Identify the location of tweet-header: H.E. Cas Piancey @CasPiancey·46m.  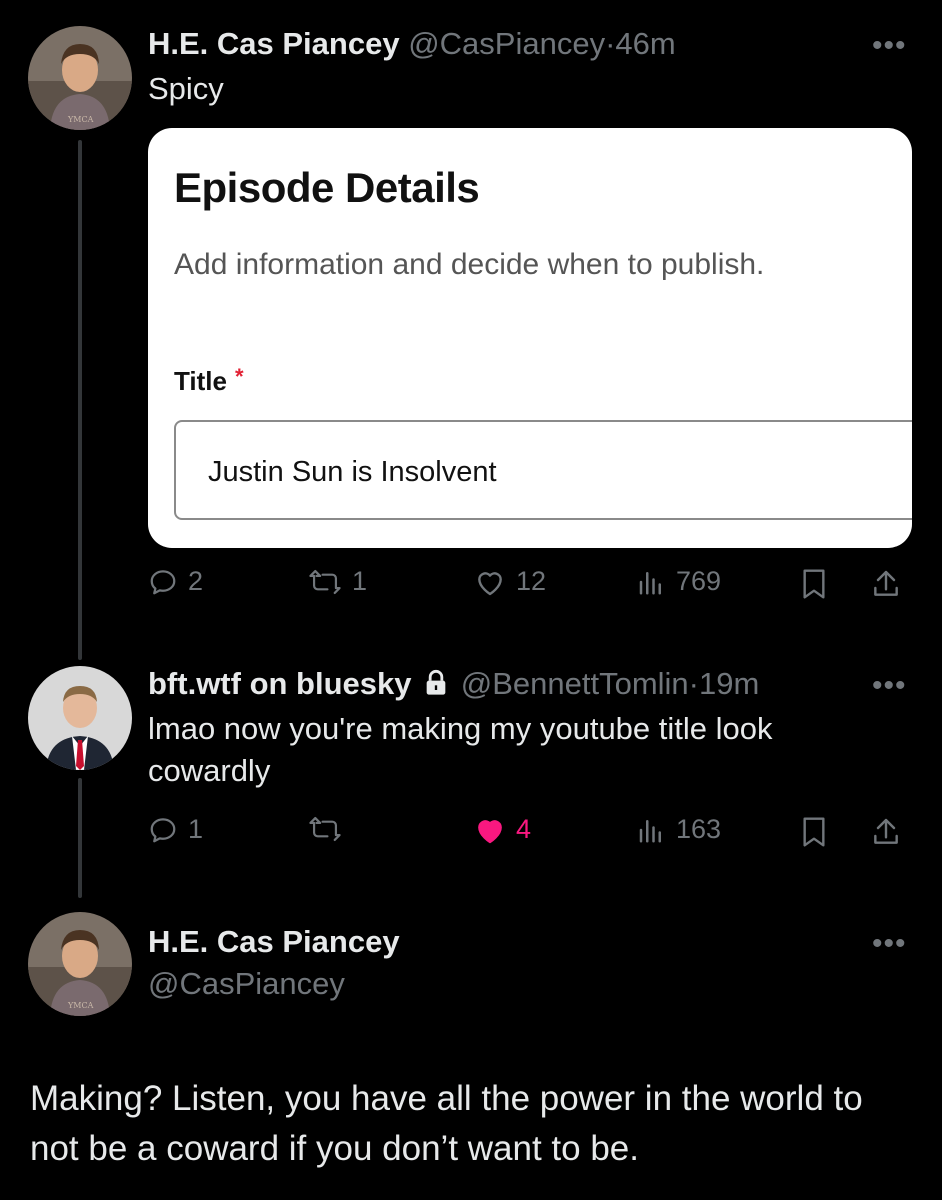
(412, 44).